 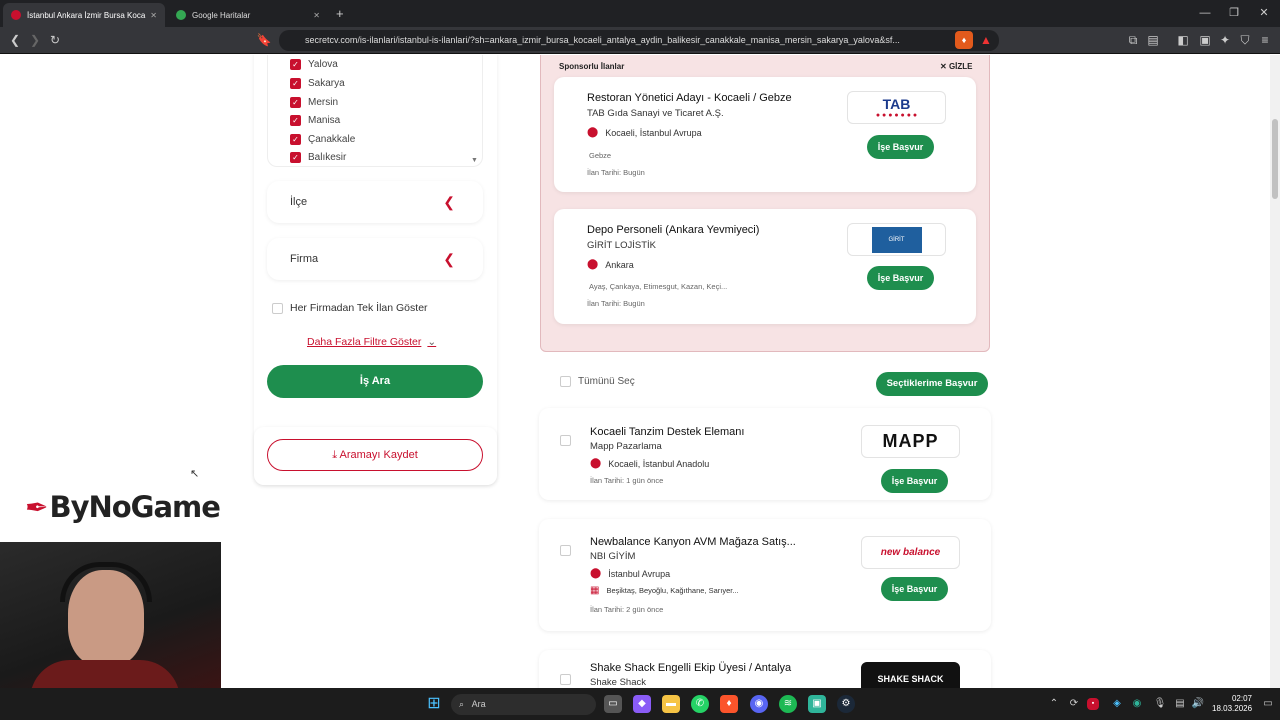 I want to click on notification-icon: ▭, so click(x=1268, y=704).